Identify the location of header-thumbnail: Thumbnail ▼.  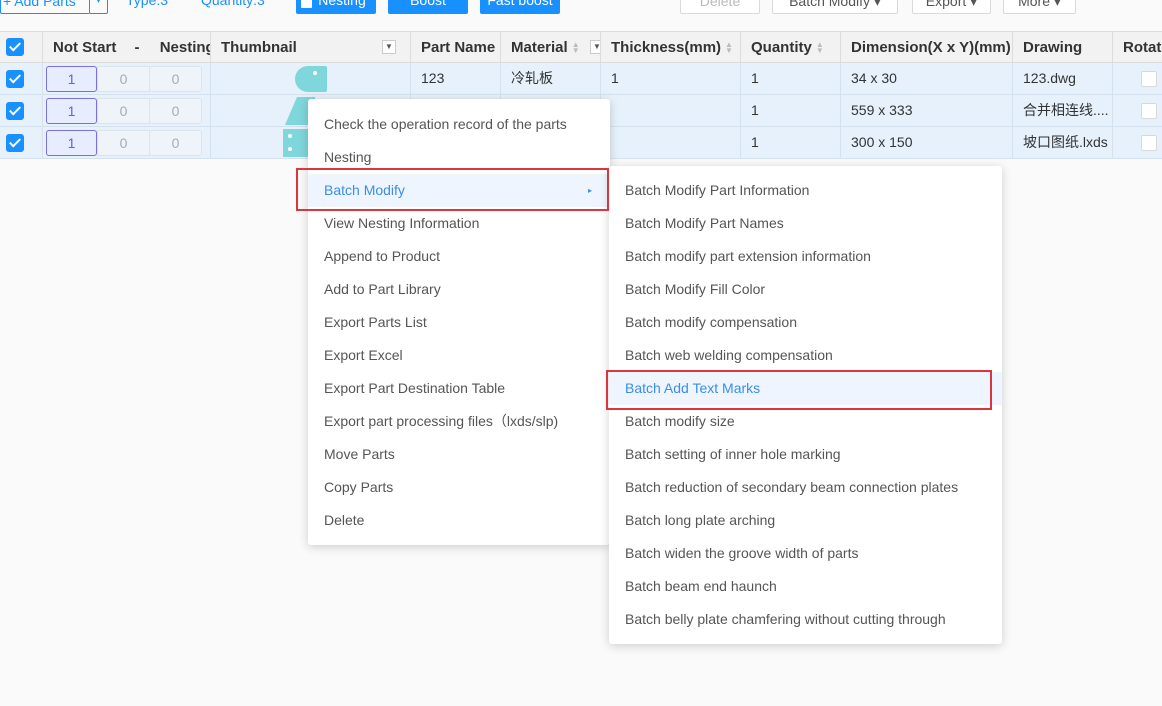
(311, 47).